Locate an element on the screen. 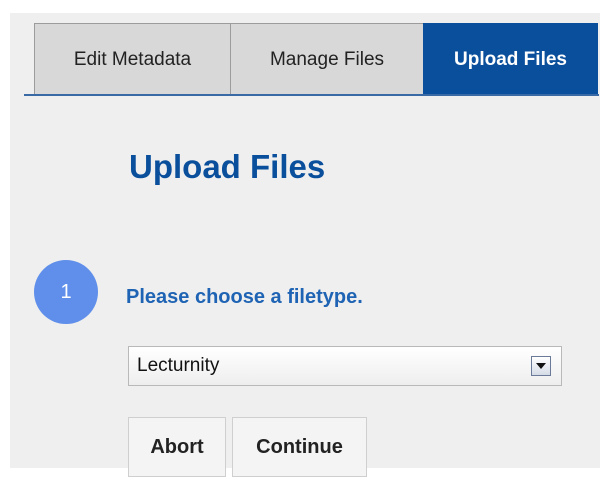 Image resolution: width=602 pixels, height=482 pixels. abort-button: Abort is located at coordinates (177, 447).